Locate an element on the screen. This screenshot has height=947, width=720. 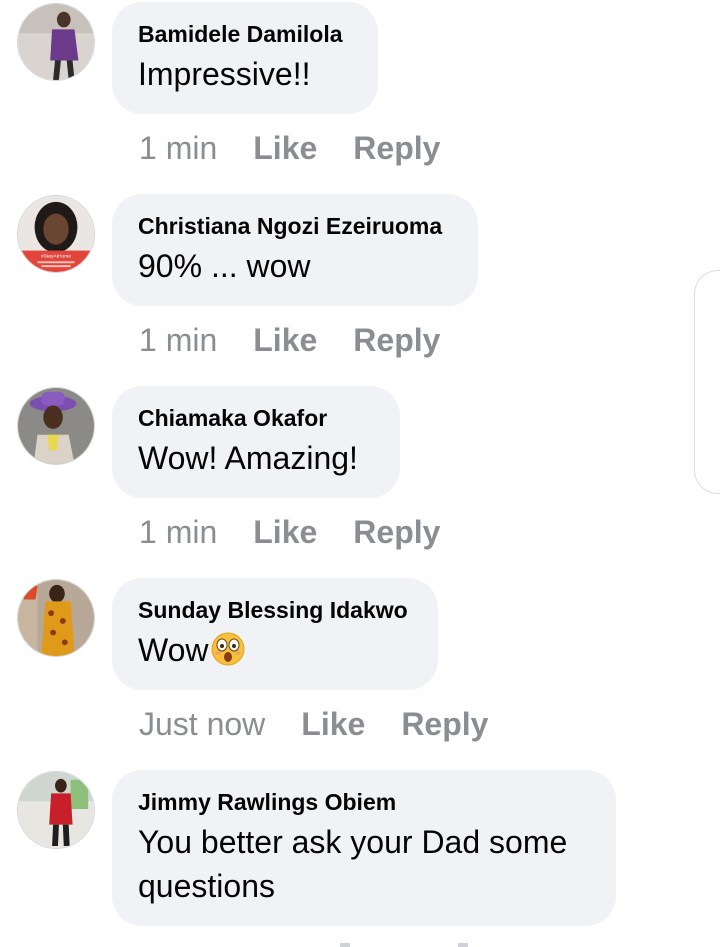
comment-text: Wow! Amazing! is located at coordinates (248, 458).